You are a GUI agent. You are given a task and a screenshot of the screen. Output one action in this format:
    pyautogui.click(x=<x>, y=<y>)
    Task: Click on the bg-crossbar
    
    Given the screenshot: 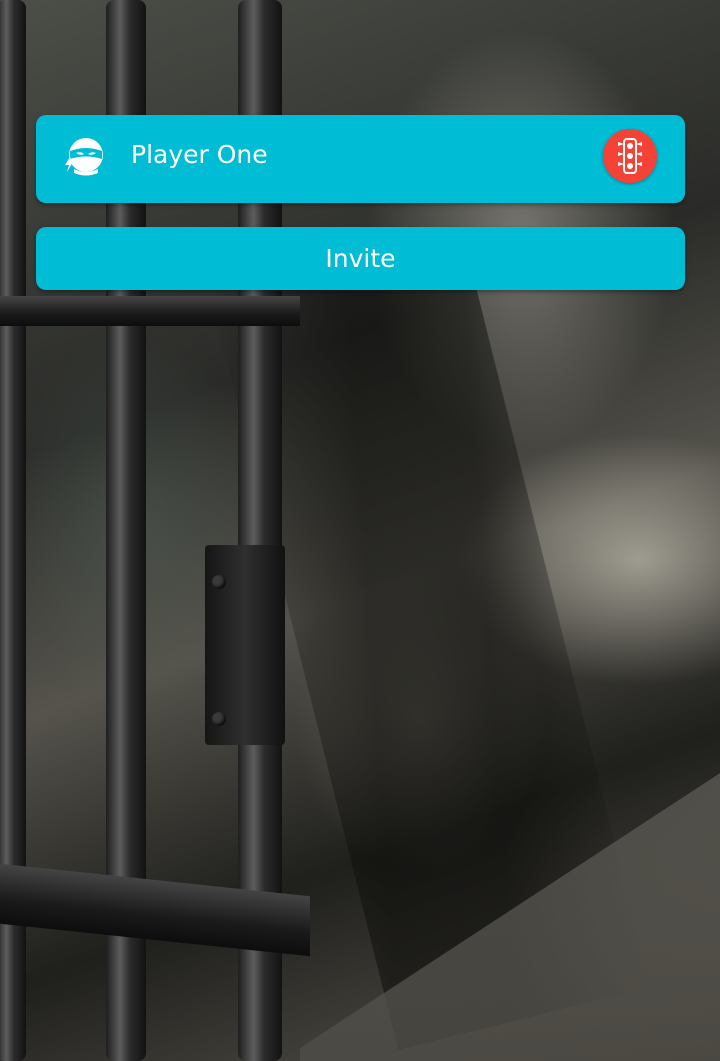 What is the action you would take?
    pyautogui.click(x=150, y=311)
    